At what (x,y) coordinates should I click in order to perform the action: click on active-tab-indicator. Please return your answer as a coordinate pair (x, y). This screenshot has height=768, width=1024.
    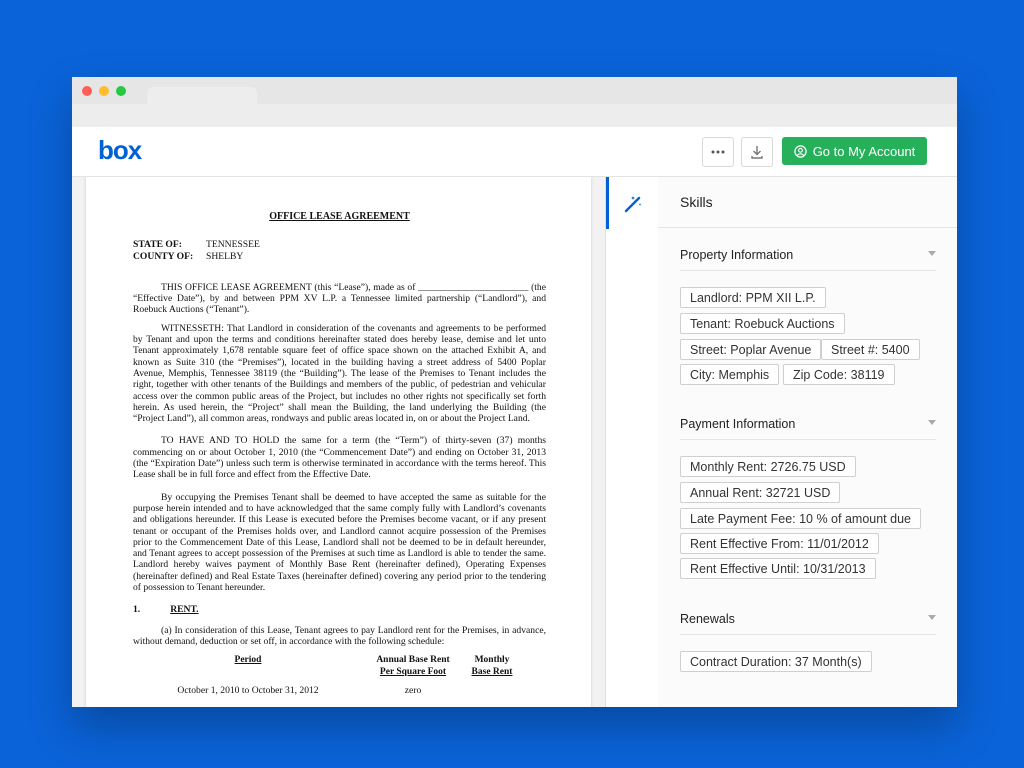
    Looking at the image, I should click on (607, 203).